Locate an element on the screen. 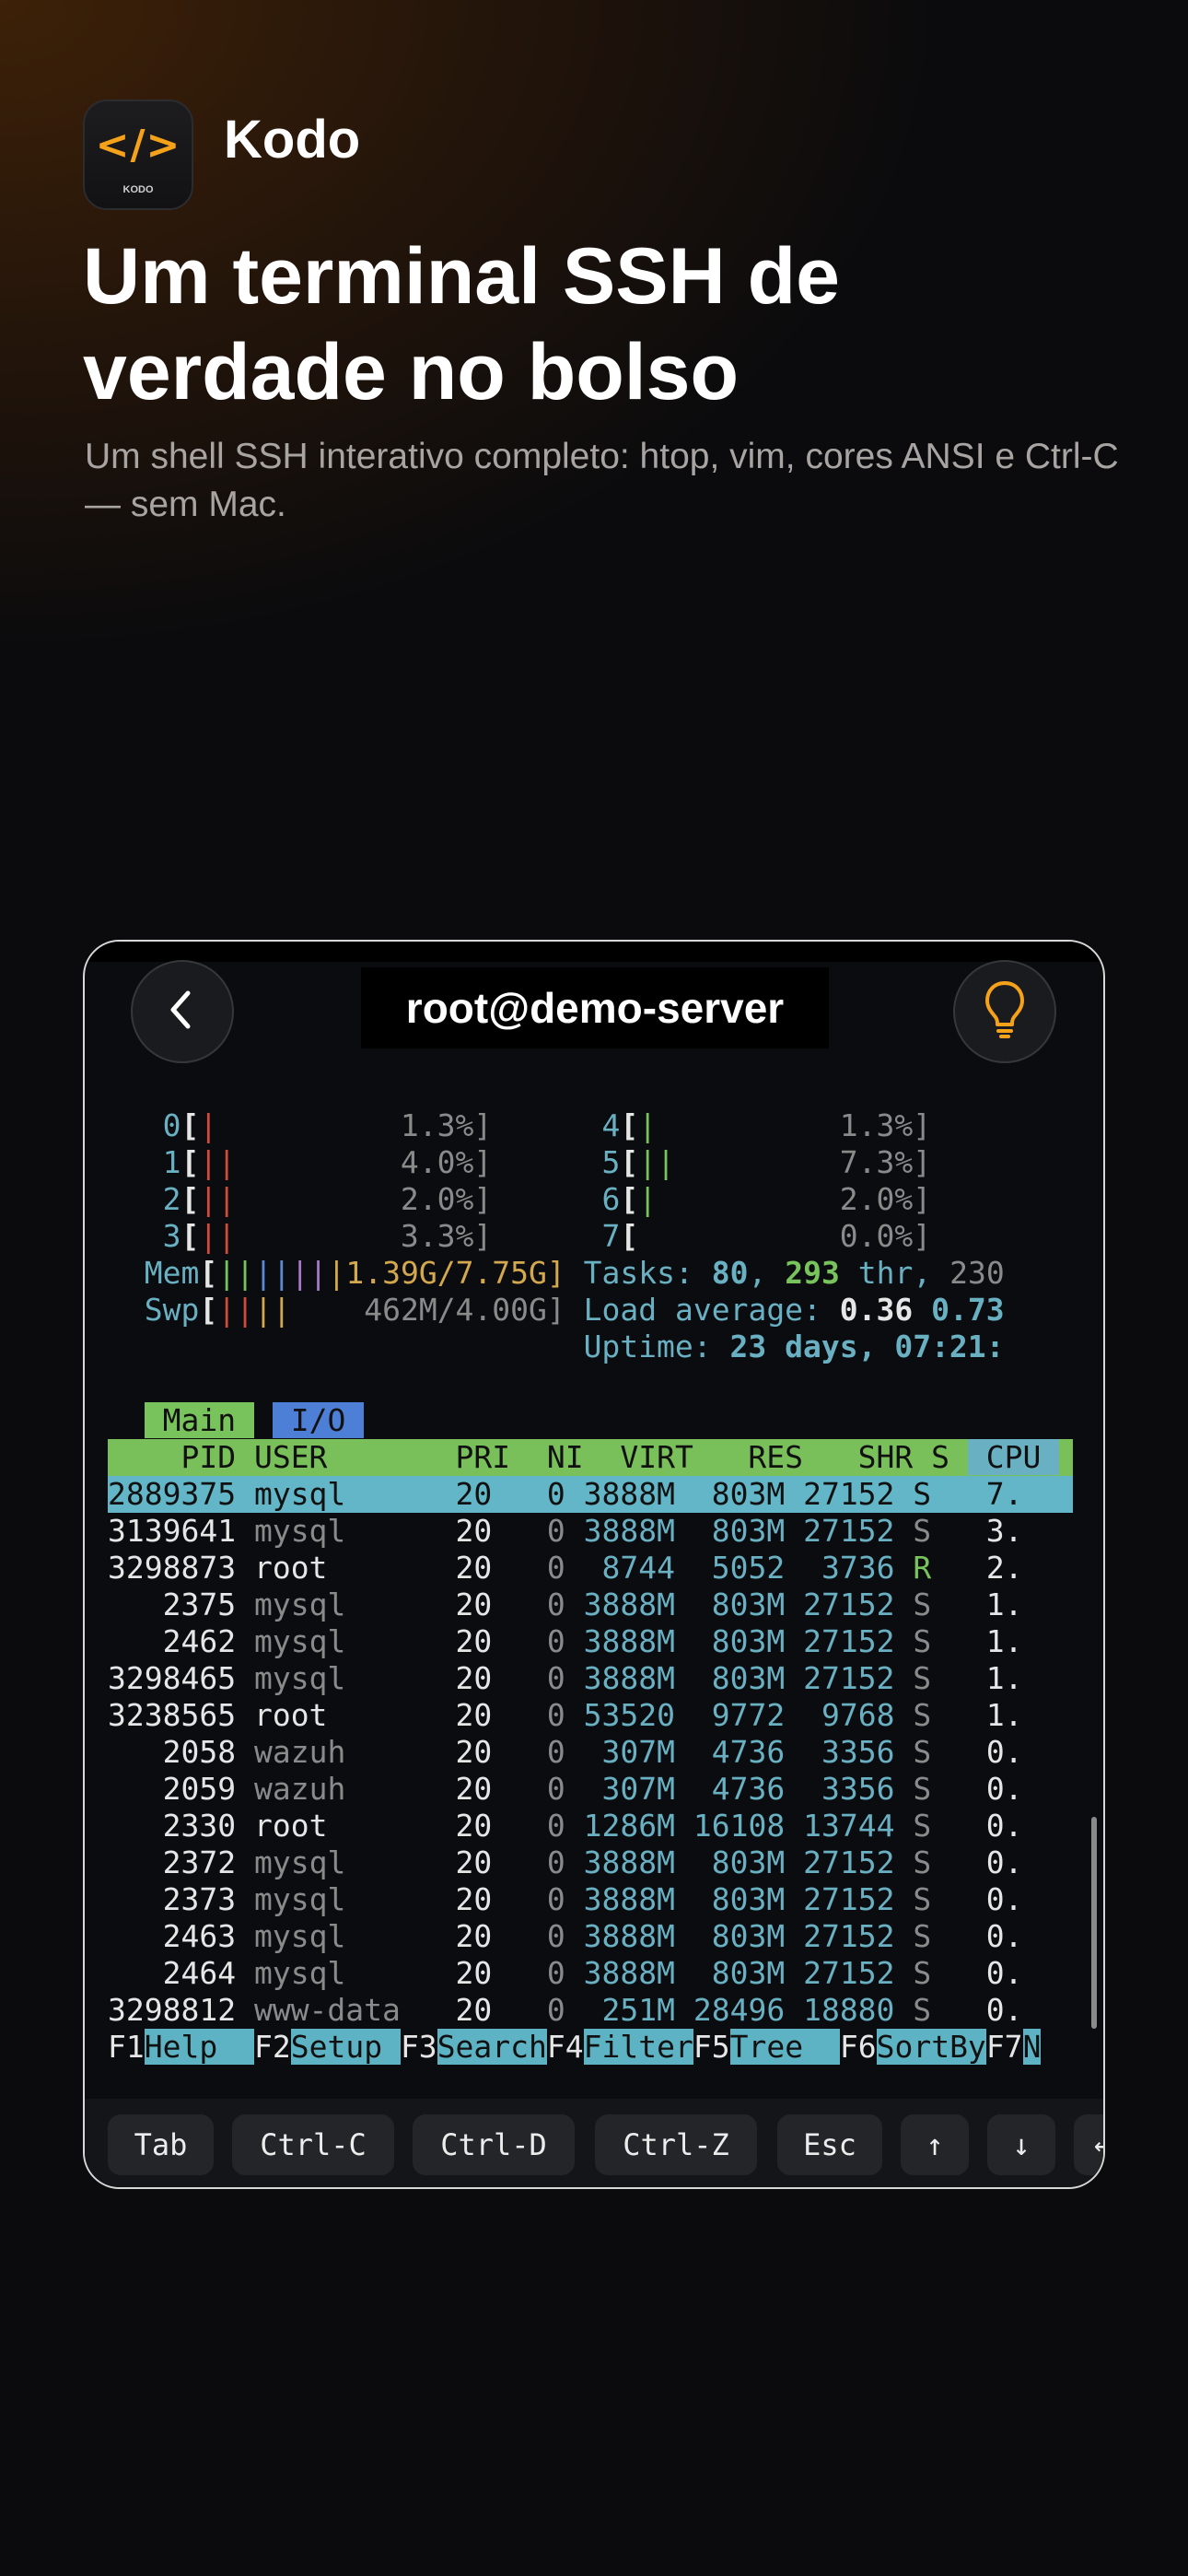 The width and height of the screenshot is (1188, 2576). cell-virt: 8744 is located at coordinates (638, 1568).